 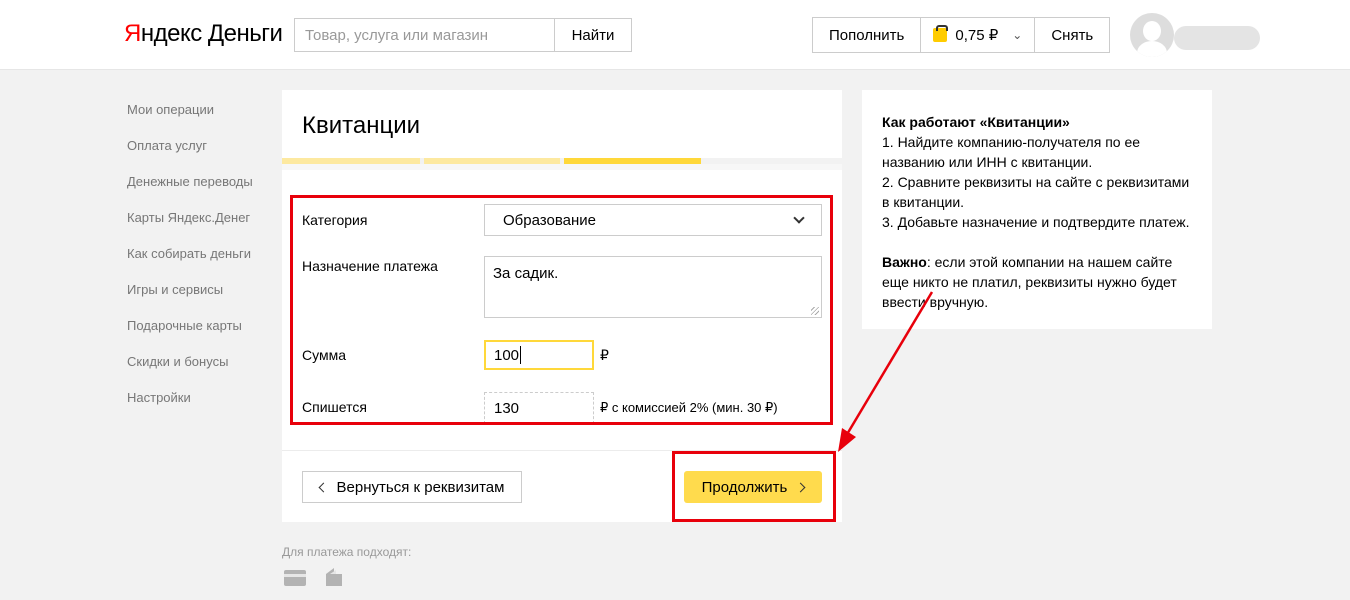 What do you see at coordinates (190, 406) in the screenshot?
I see `sidebar-item-settings: Настройки` at bounding box center [190, 406].